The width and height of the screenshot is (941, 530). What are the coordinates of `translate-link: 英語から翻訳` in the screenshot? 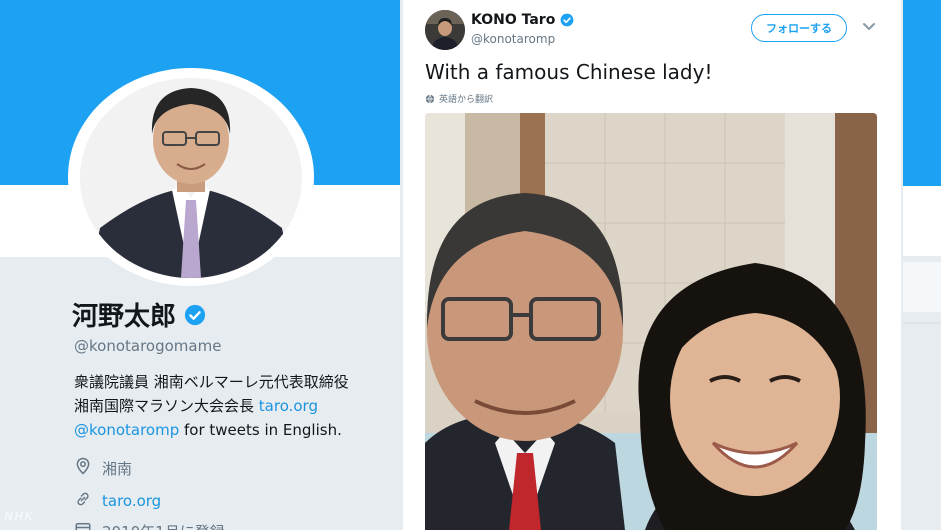 It's located at (459, 98).